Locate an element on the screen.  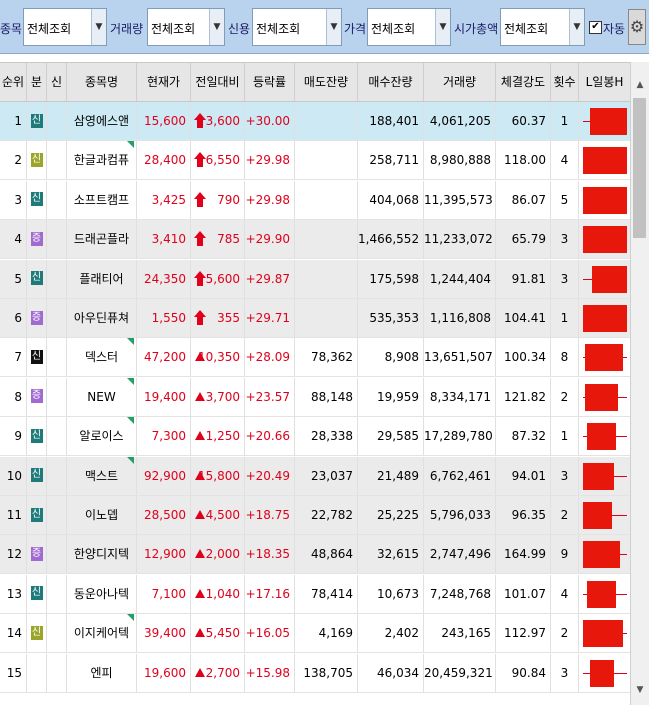
strength-cell: 118.00 is located at coordinates (523, 160).